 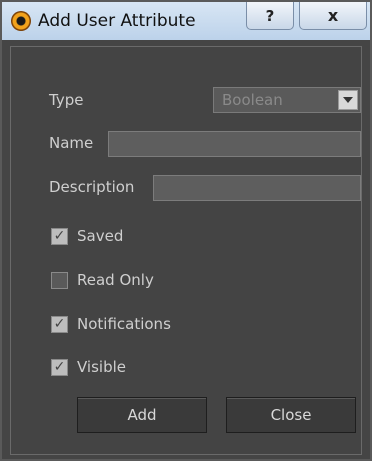 What do you see at coordinates (100, 236) in the screenshot?
I see `saved-label: Saved` at bounding box center [100, 236].